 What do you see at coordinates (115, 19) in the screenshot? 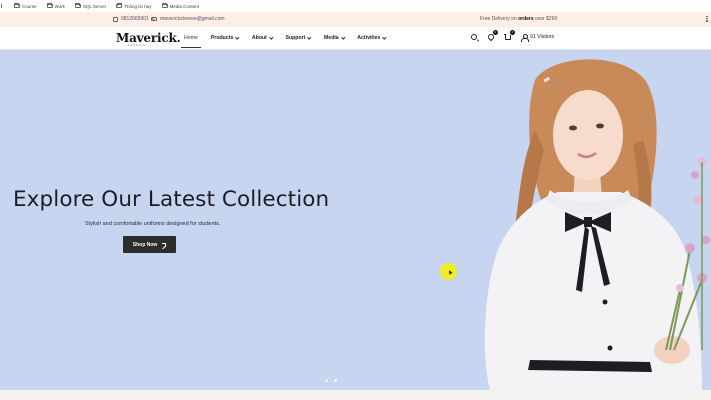
I see `phone-icon` at bounding box center [115, 19].